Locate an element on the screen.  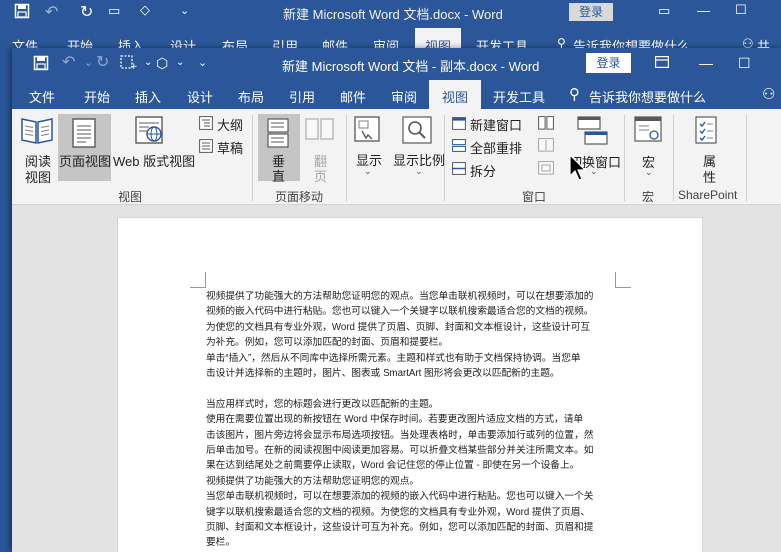
vertical-button: 垂 直 is located at coordinates (279, 149).